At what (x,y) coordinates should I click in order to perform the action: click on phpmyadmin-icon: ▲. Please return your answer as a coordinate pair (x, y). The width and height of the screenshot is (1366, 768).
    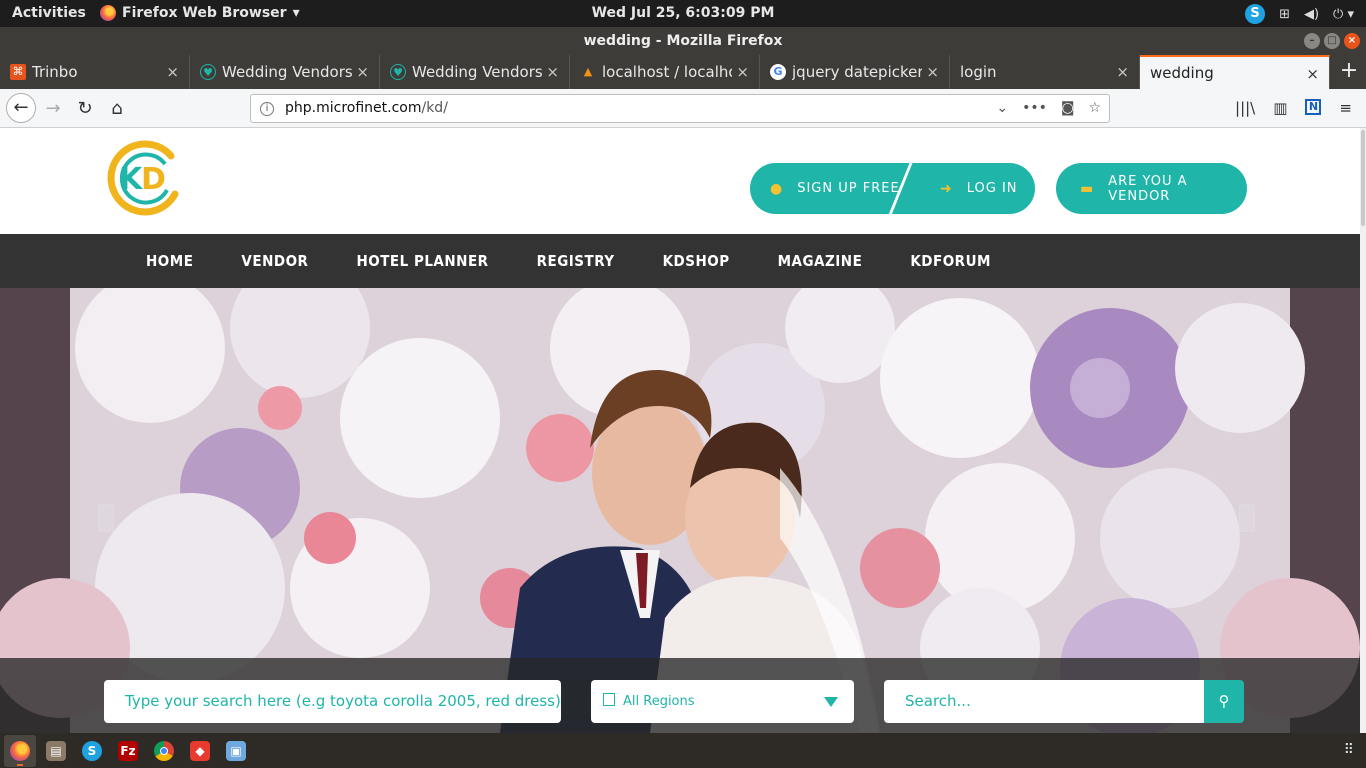
    Looking at the image, I should click on (588, 71).